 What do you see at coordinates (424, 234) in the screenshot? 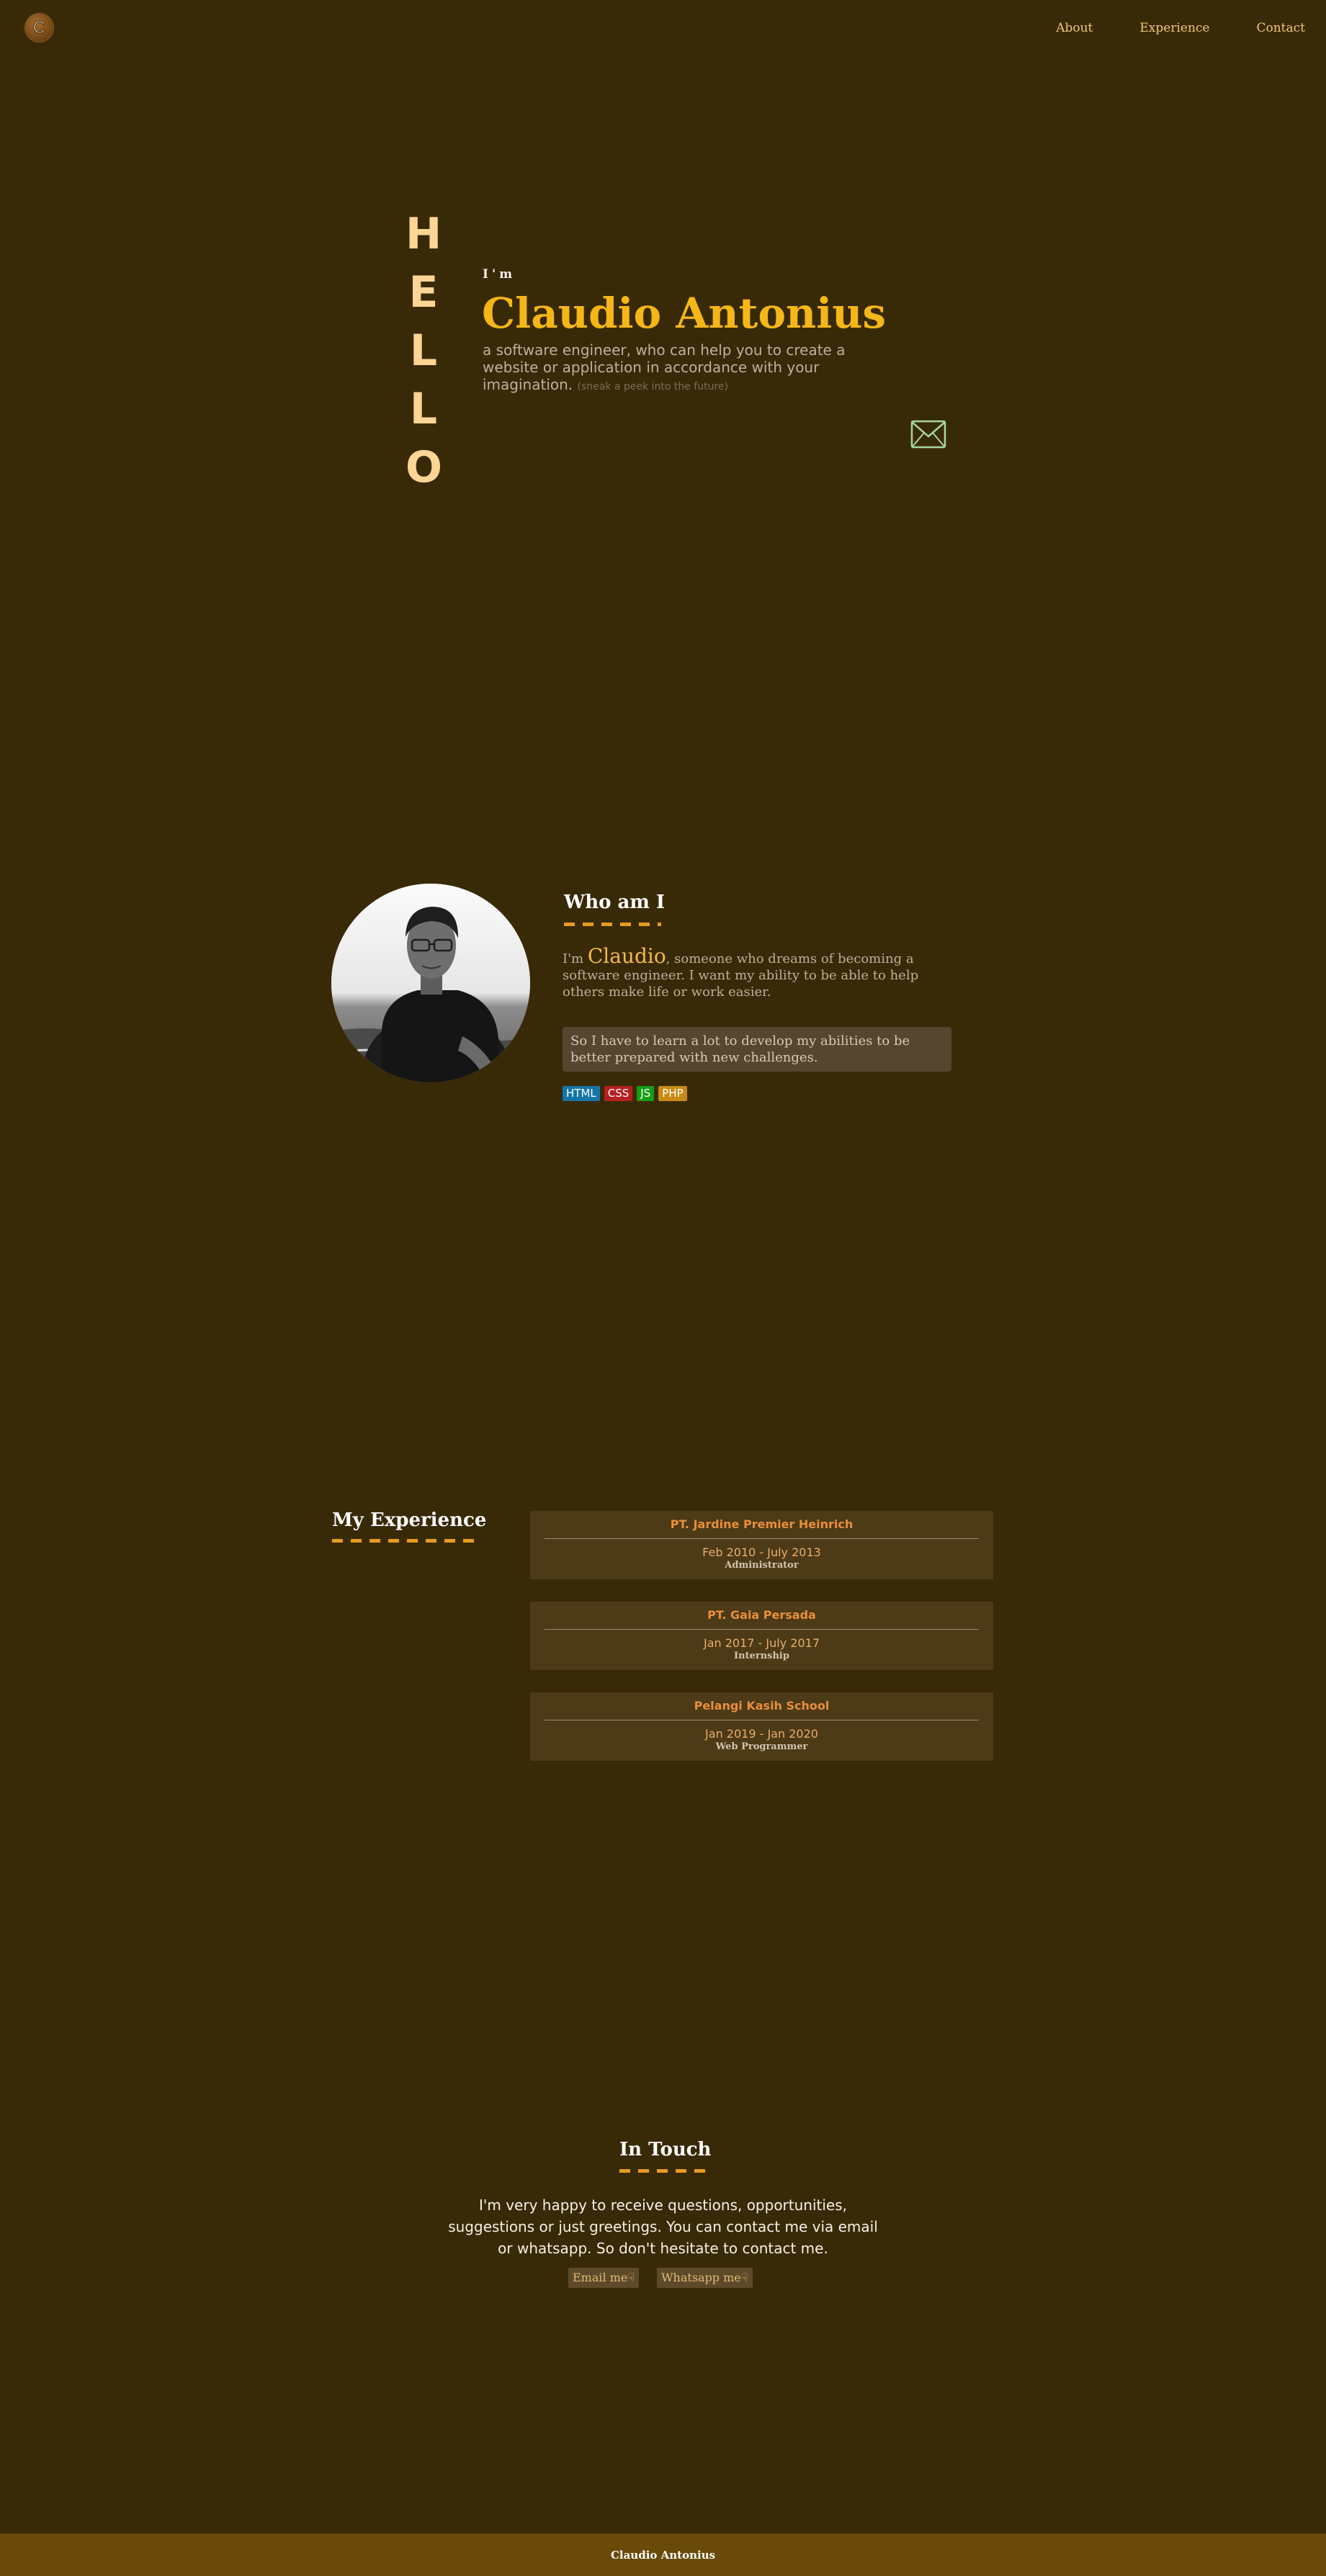
I see `hello-letter: H` at bounding box center [424, 234].